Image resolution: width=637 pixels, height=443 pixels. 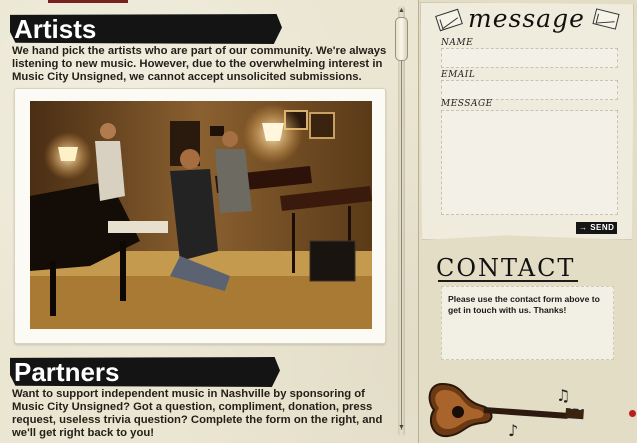 What do you see at coordinates (597, 228) in the screenshot?
I see `send-button: → SEND` at bounding box center [597, 228].